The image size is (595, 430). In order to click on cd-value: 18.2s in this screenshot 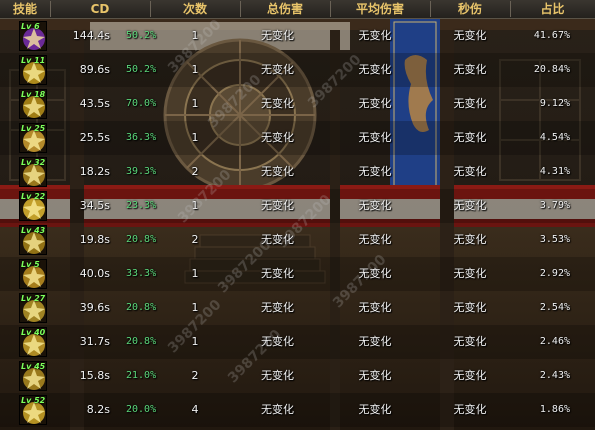, I will do `click(94, 171)`.